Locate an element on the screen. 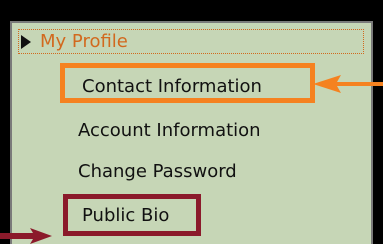  menu-item-change-password: Change Password is located at coordinates (157, 172).